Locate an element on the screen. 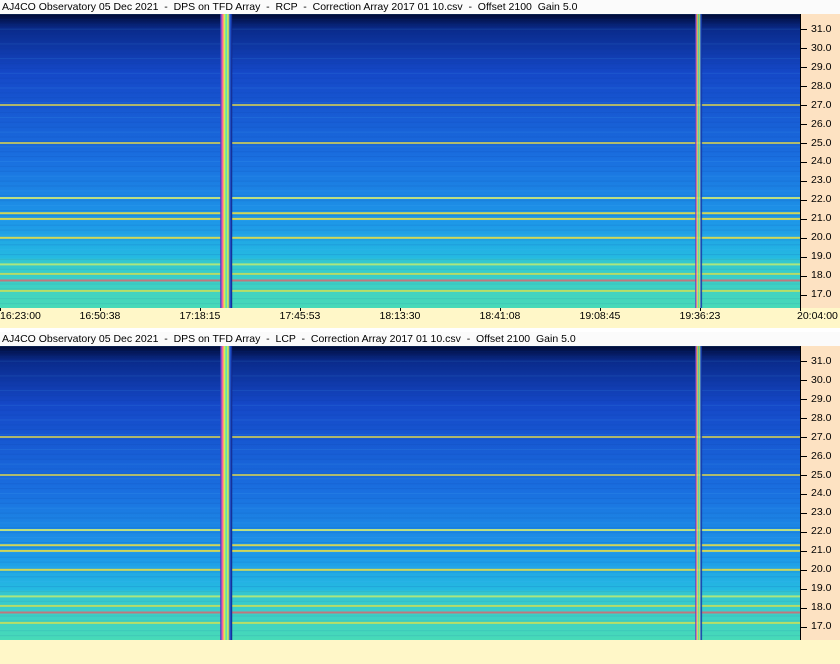 The width and height of the screenshot is (840, 664). y-tick-label: 17.0 is located at coordinates (821, 294).